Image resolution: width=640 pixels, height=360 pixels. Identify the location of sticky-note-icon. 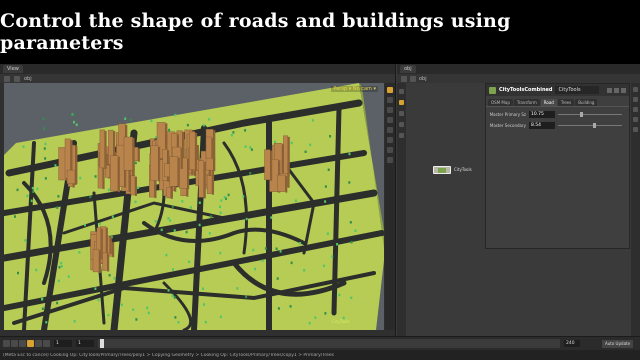
(635, 99).